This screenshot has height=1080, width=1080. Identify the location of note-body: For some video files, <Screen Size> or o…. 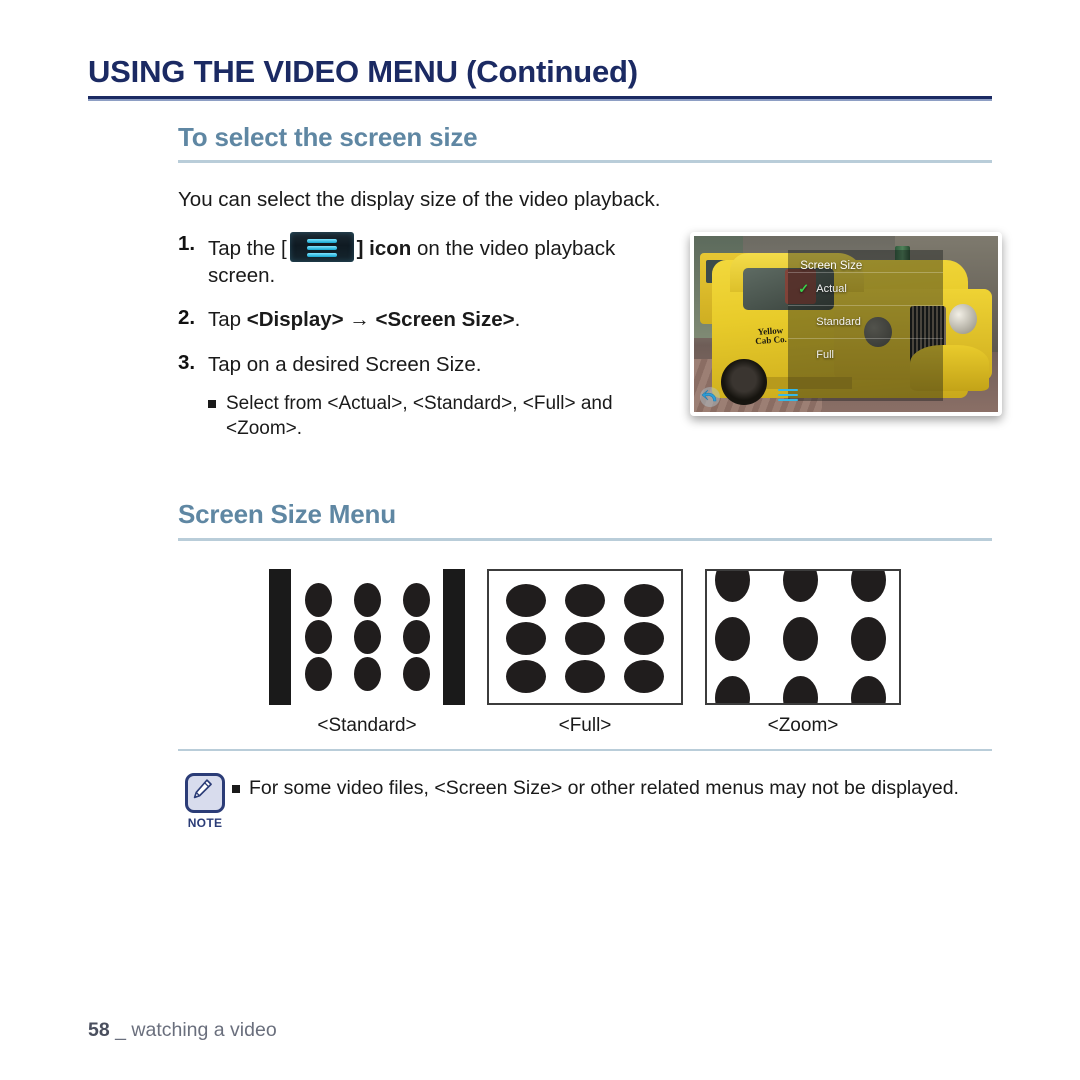
(595, 786).